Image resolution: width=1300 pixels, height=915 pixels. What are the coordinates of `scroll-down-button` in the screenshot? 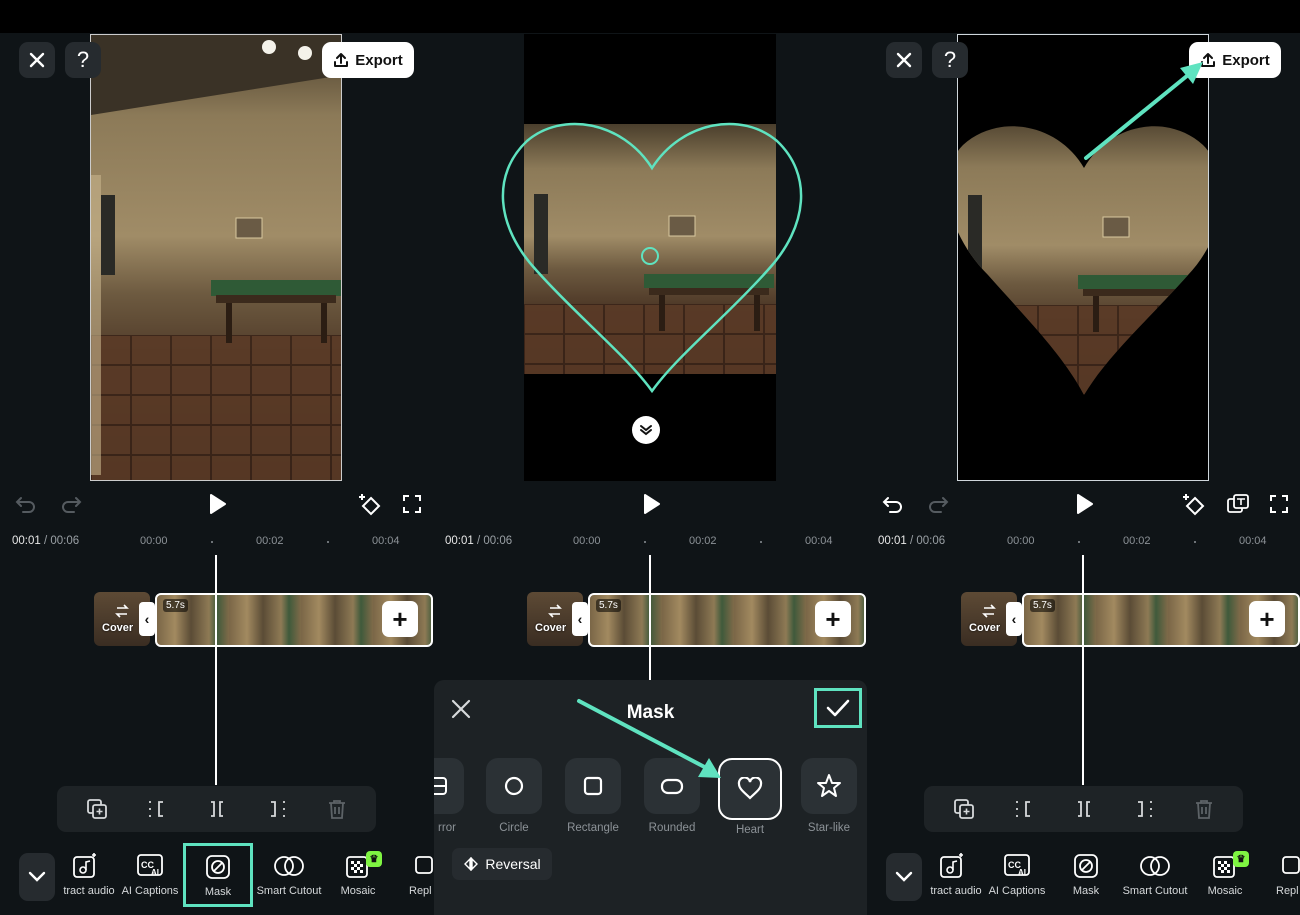 It's located at (646, 430).